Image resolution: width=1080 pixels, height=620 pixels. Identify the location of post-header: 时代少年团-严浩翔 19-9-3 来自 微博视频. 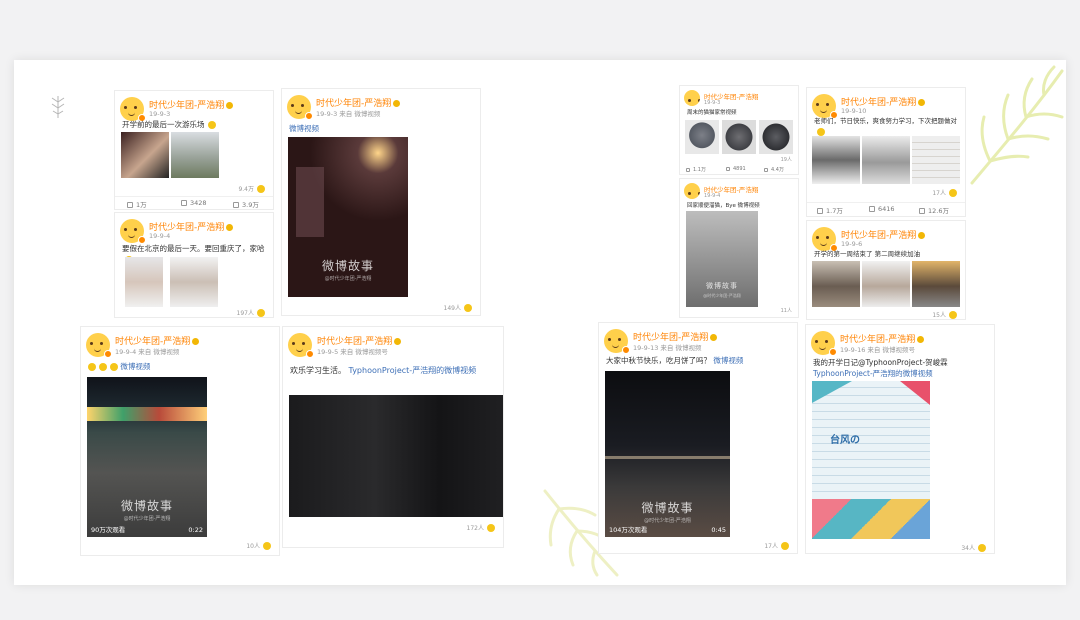
(381, 110).